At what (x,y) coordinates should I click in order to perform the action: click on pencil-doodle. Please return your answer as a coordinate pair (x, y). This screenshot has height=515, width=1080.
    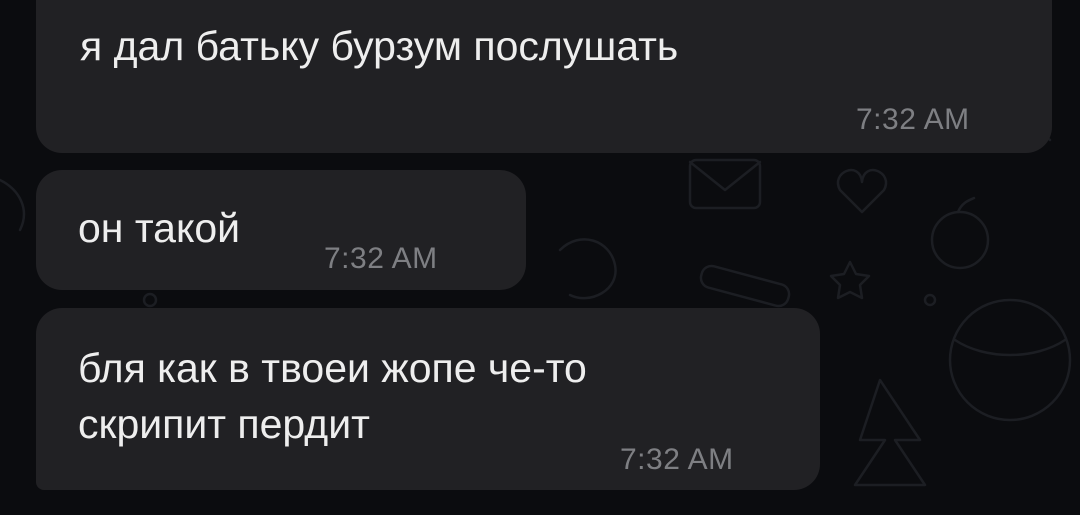
    Looking at the image, I should click on (745, 286).